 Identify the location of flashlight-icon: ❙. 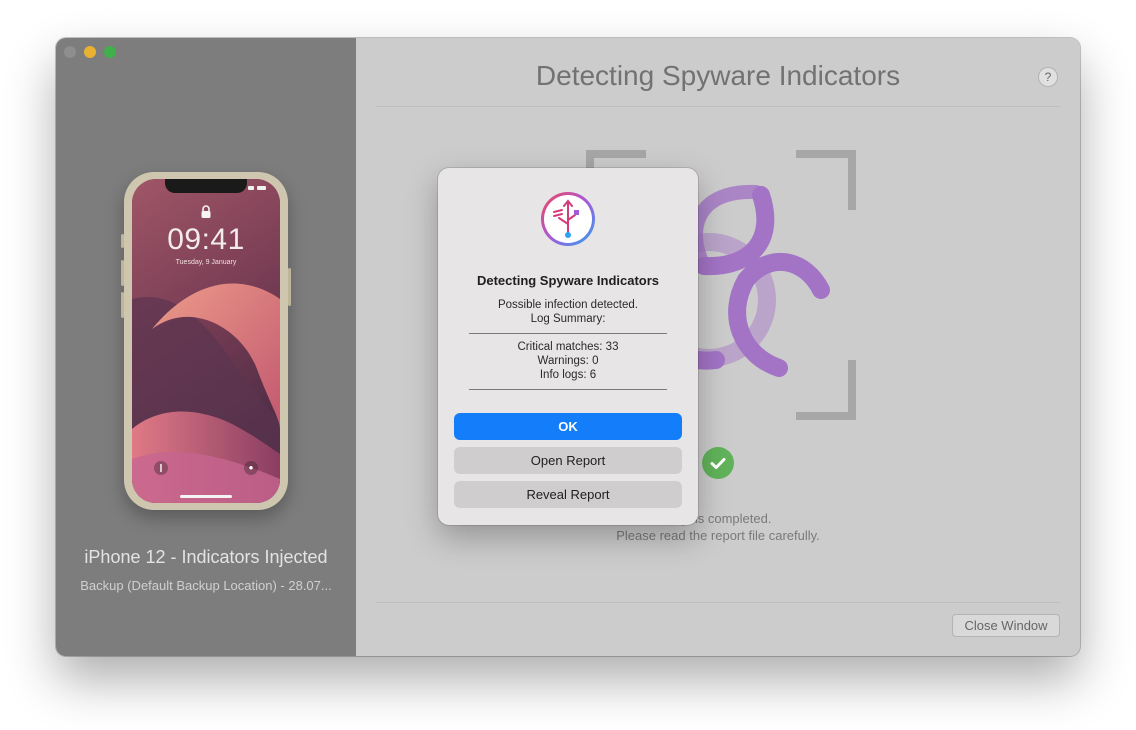
(161, 468).